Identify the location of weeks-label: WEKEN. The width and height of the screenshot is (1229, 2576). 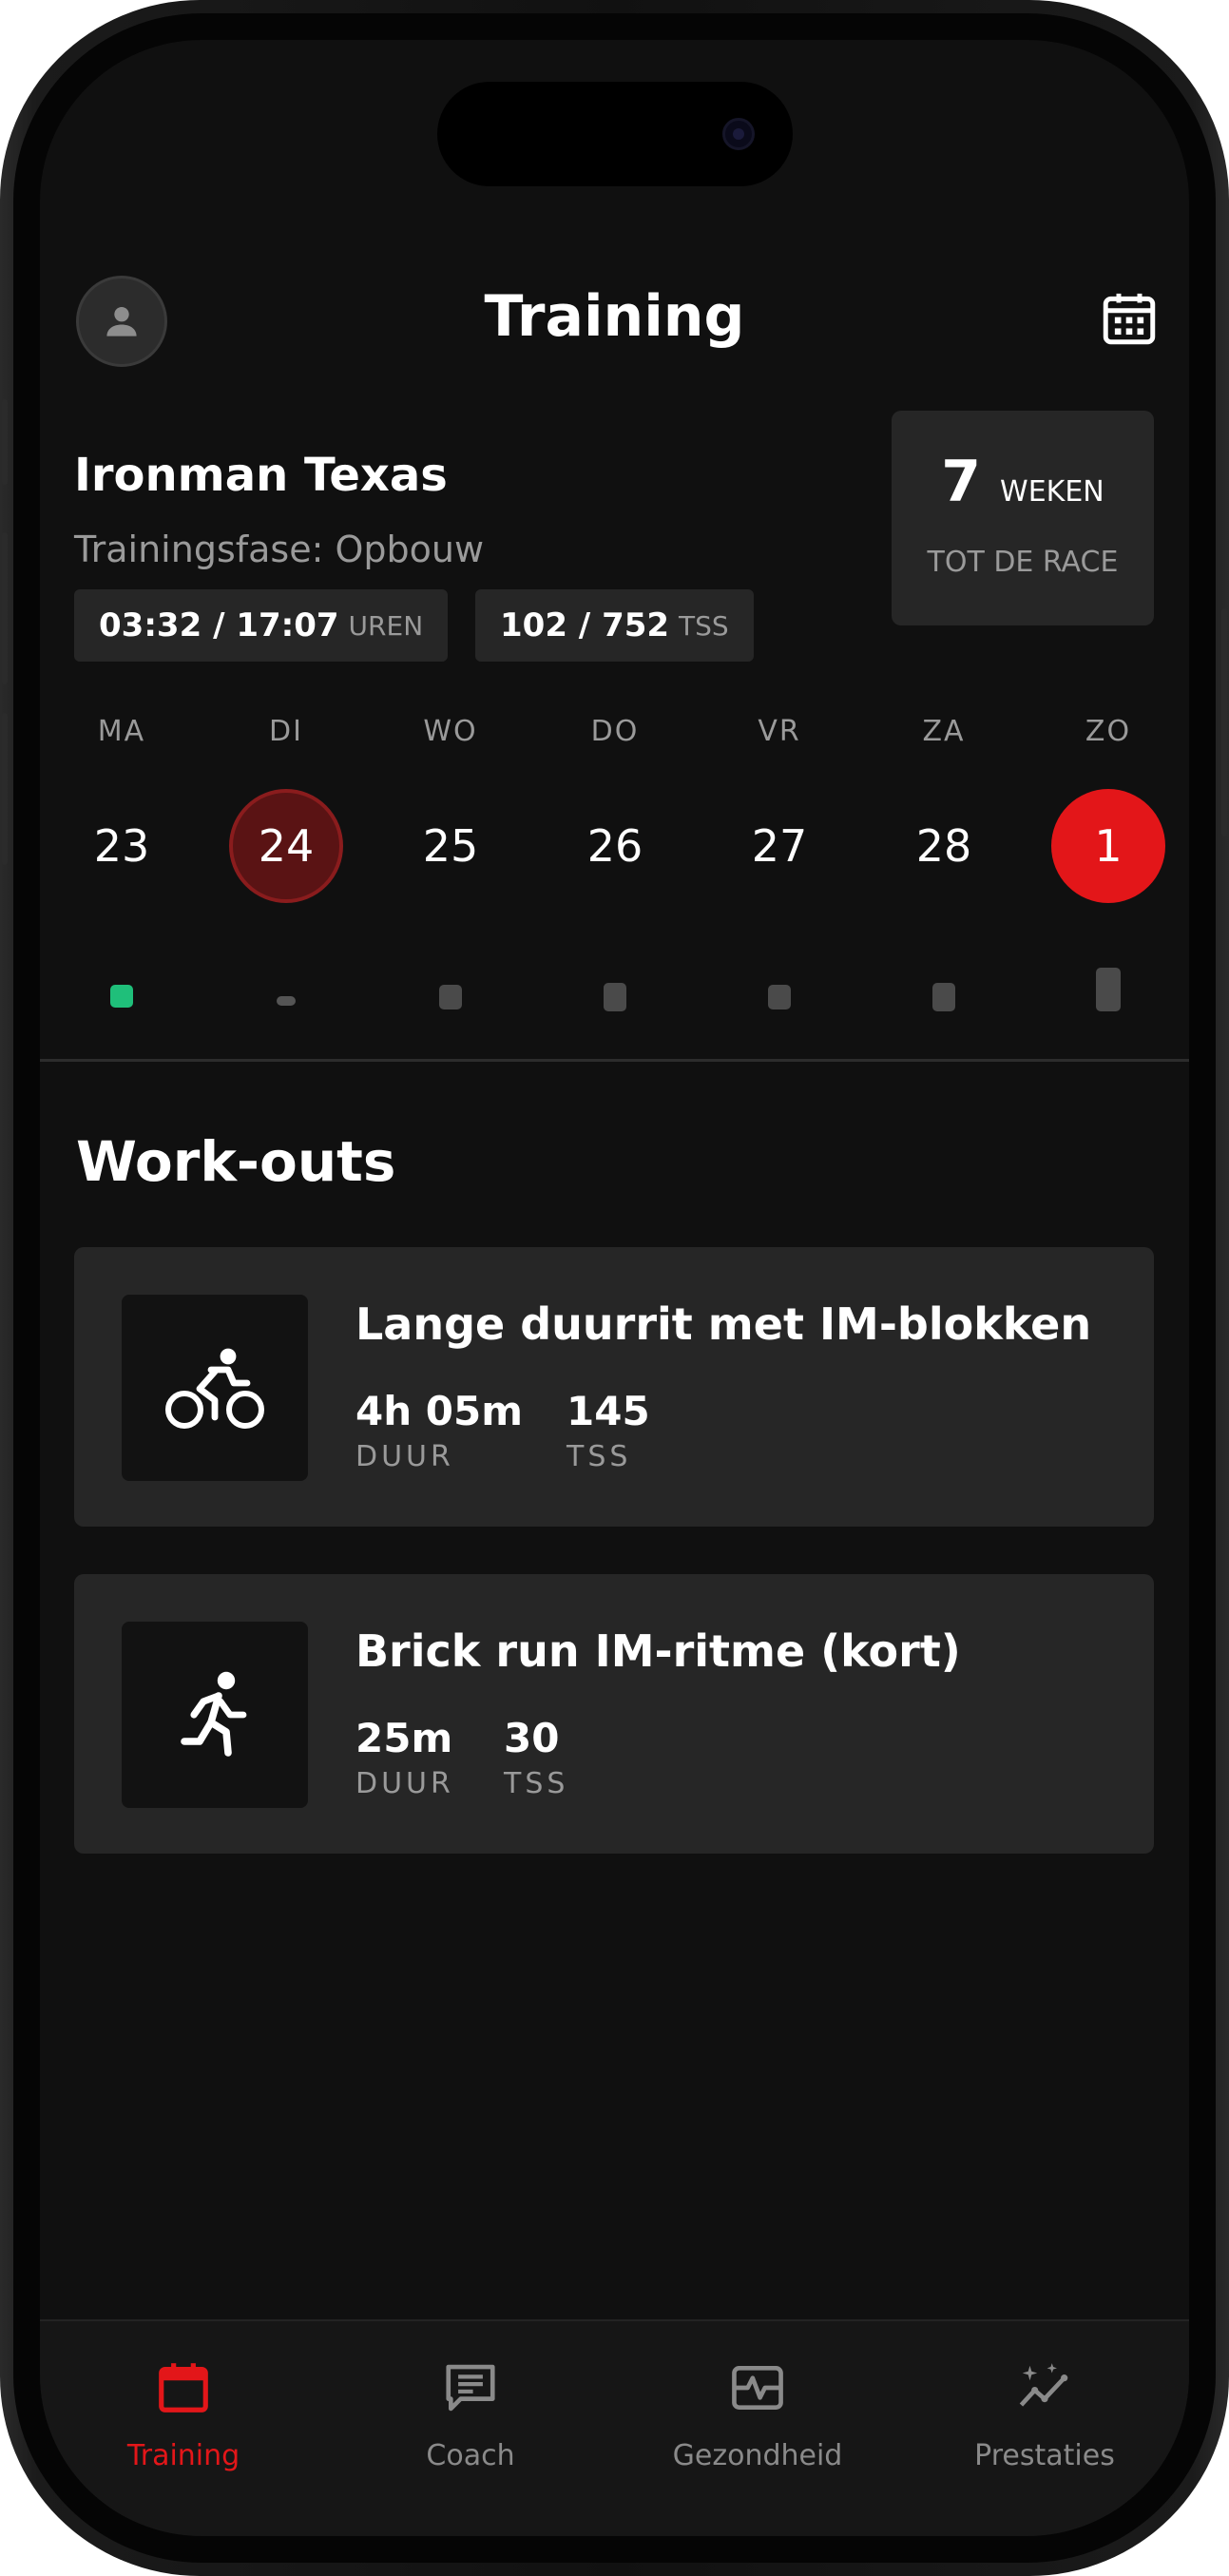
(1052, 492).